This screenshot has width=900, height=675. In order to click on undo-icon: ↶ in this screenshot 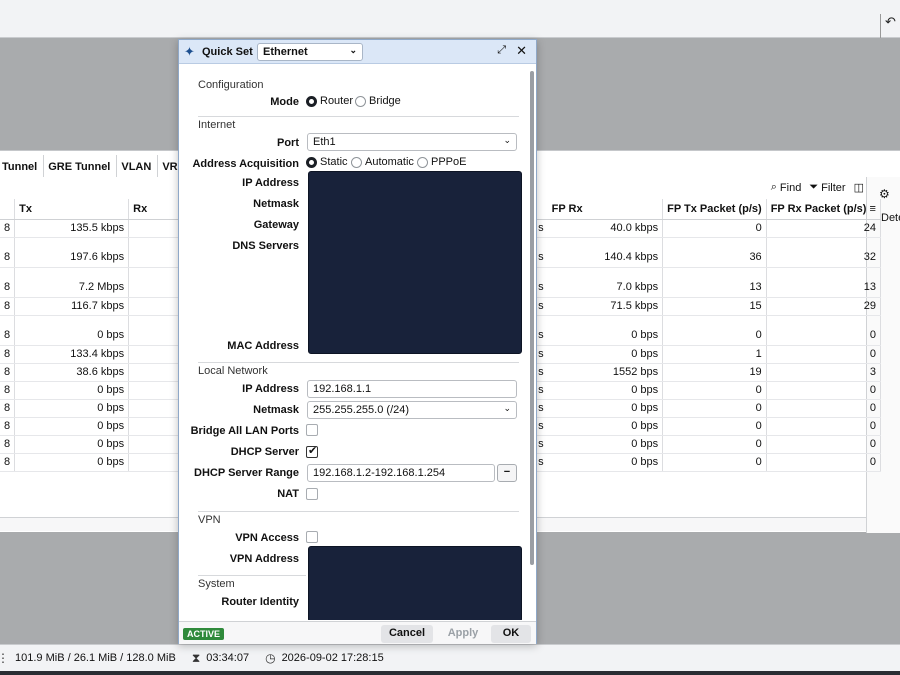, I will do `click(890, 26)`.